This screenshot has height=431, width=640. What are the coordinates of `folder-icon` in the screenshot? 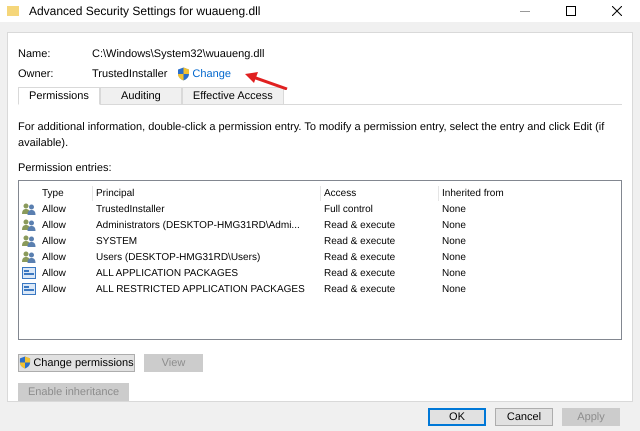 It's located at (13, 11).